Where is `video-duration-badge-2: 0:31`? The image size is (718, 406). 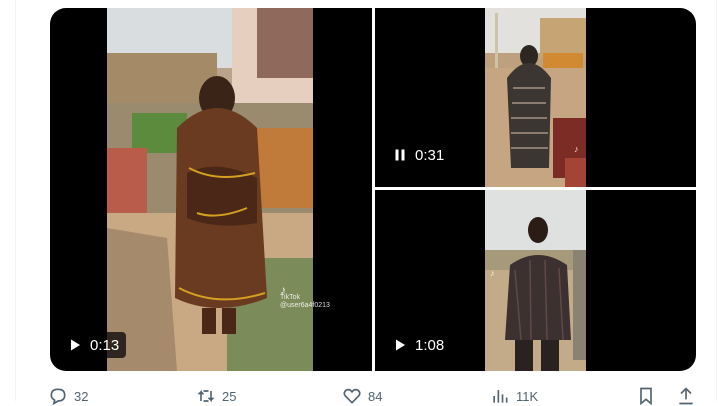 video-duration-badge-2: 0:31 is located at coordinates (419, 155).